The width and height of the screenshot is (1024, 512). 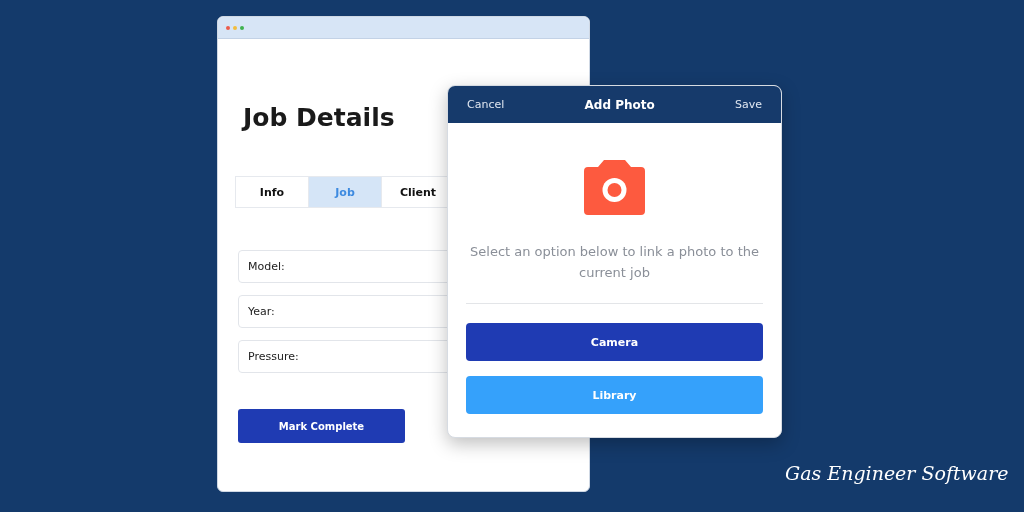 What do you see at coordinates (319, 118) in the screenshot?
I see `page-title: Job Details` at bounding box center [319, 118].